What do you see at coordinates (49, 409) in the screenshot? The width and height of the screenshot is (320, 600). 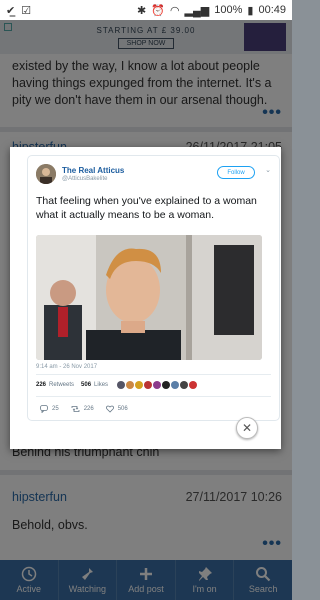 I see `reply-action: 25` at bounding box center [49, 409].